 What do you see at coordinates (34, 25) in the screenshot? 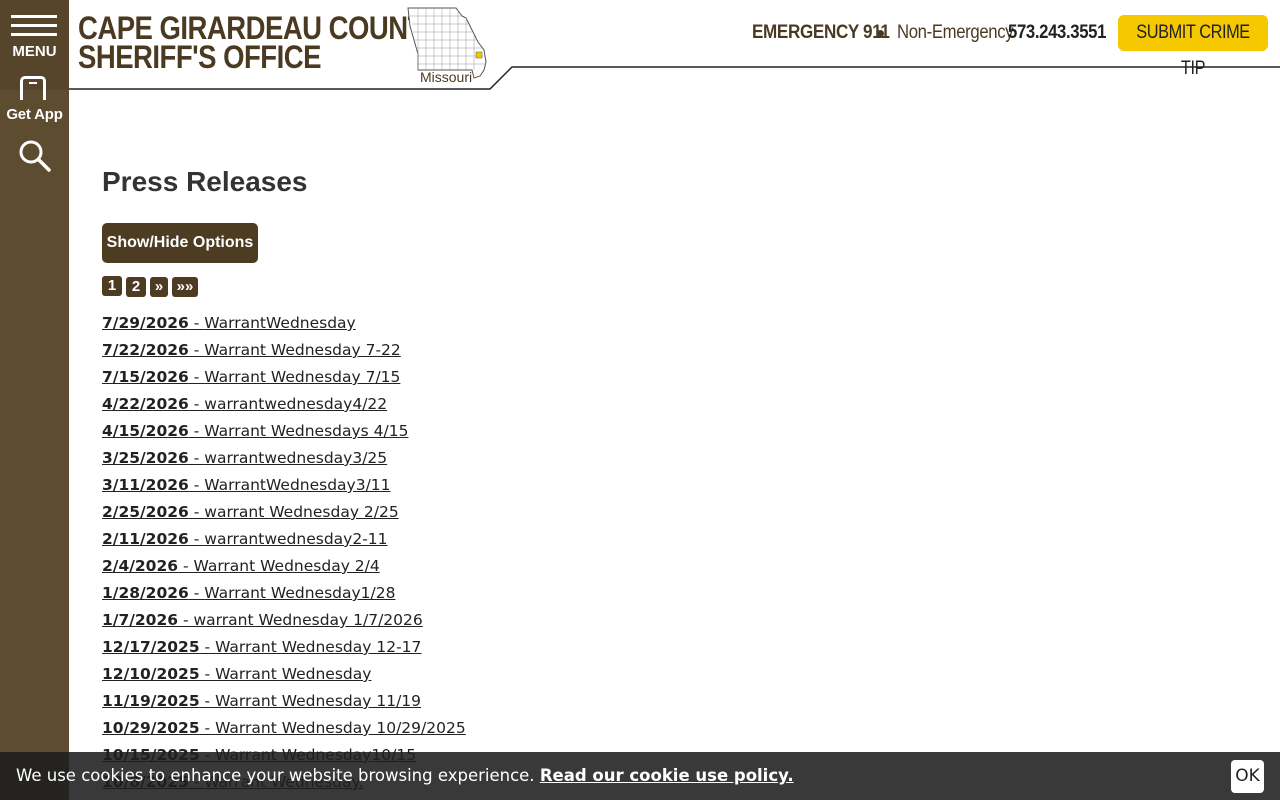
I see `hamburger-icon-bar` at bounding box center [34, 25].